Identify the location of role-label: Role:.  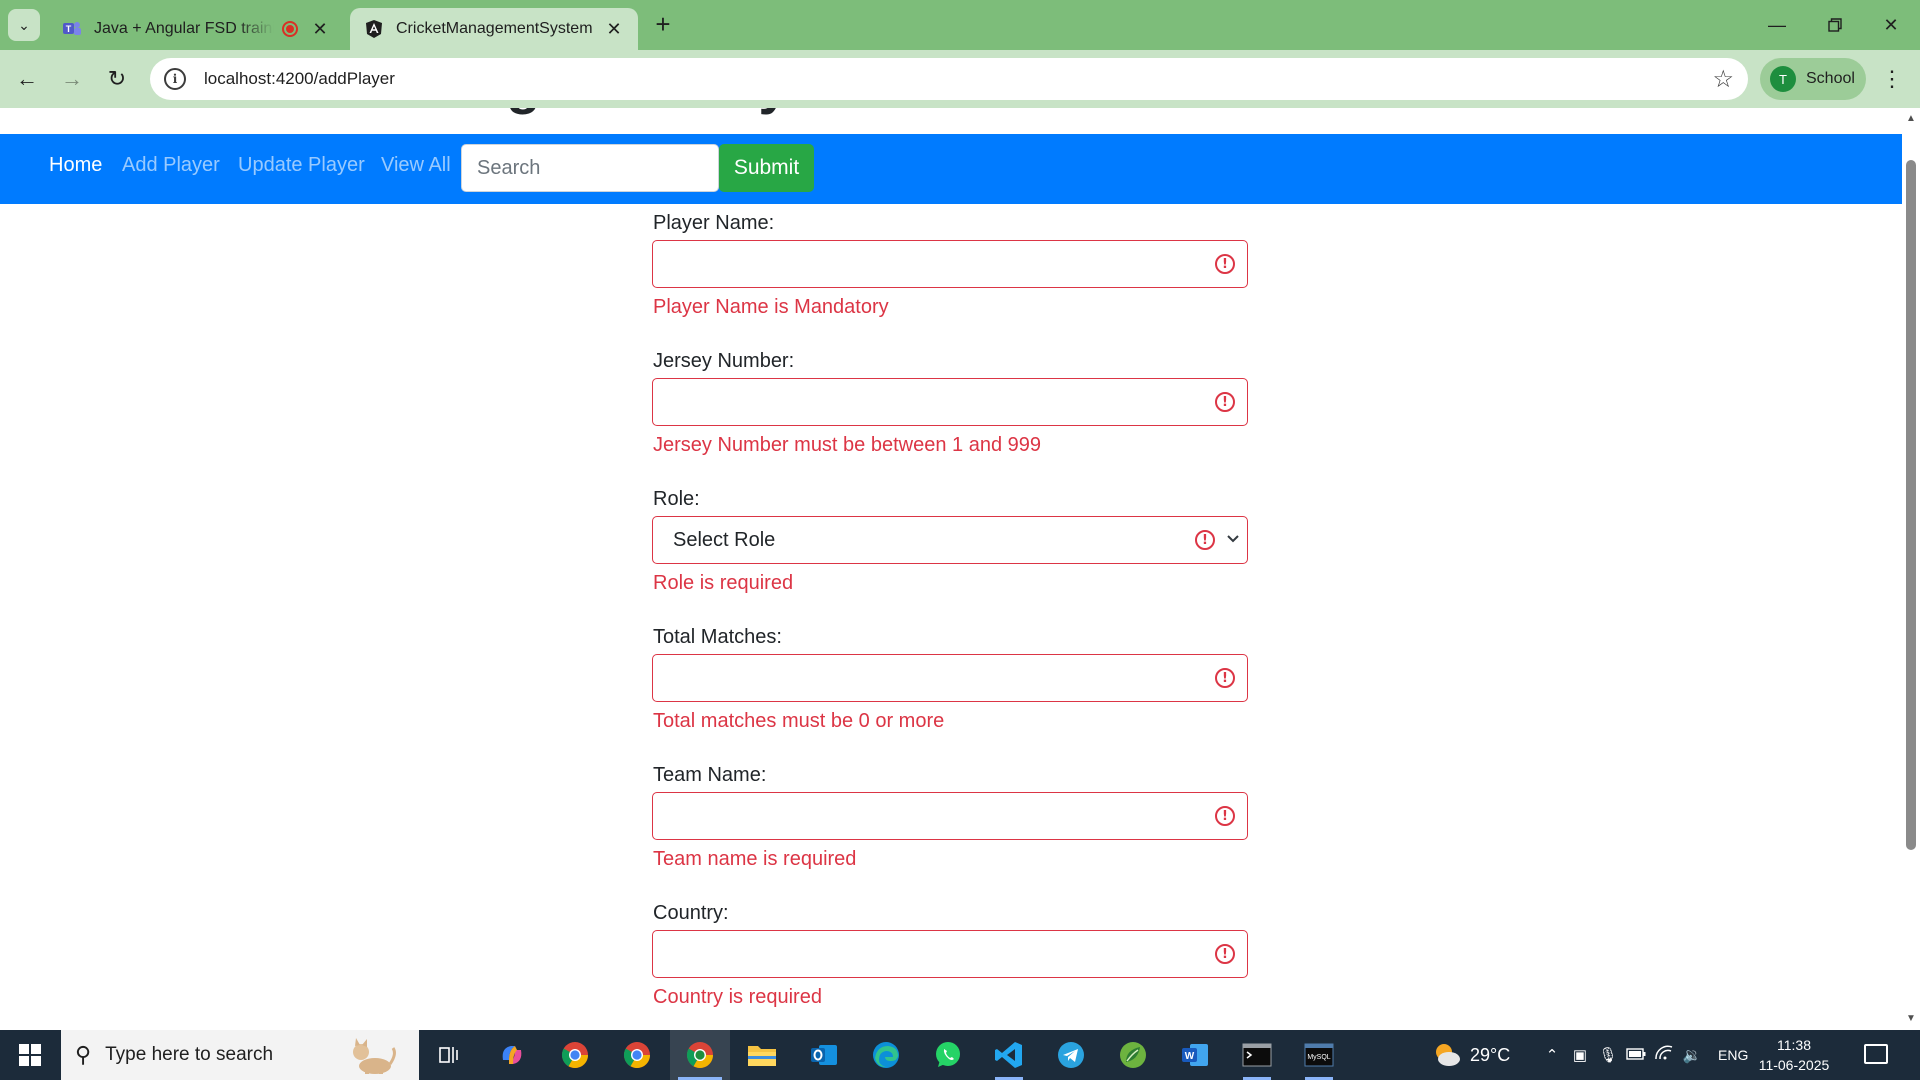
(676, 499).